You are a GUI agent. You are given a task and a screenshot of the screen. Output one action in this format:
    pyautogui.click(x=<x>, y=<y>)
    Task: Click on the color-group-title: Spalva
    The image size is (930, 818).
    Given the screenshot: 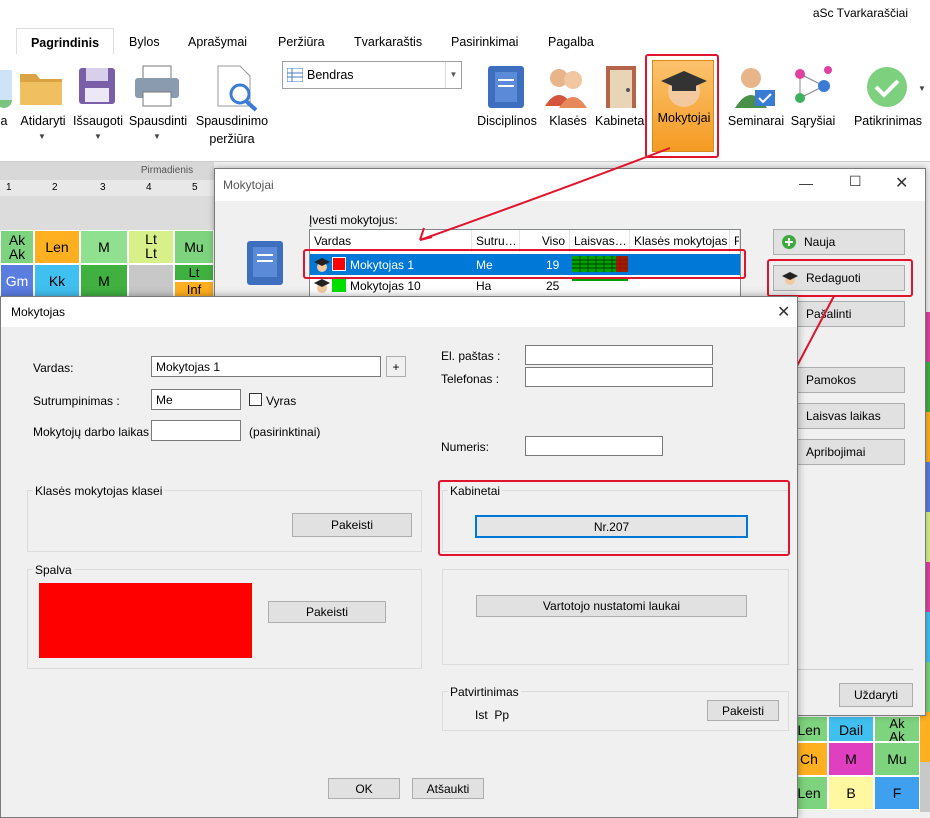 What is the action you would take?
    pyautogui.click(x=53, y=570)
    